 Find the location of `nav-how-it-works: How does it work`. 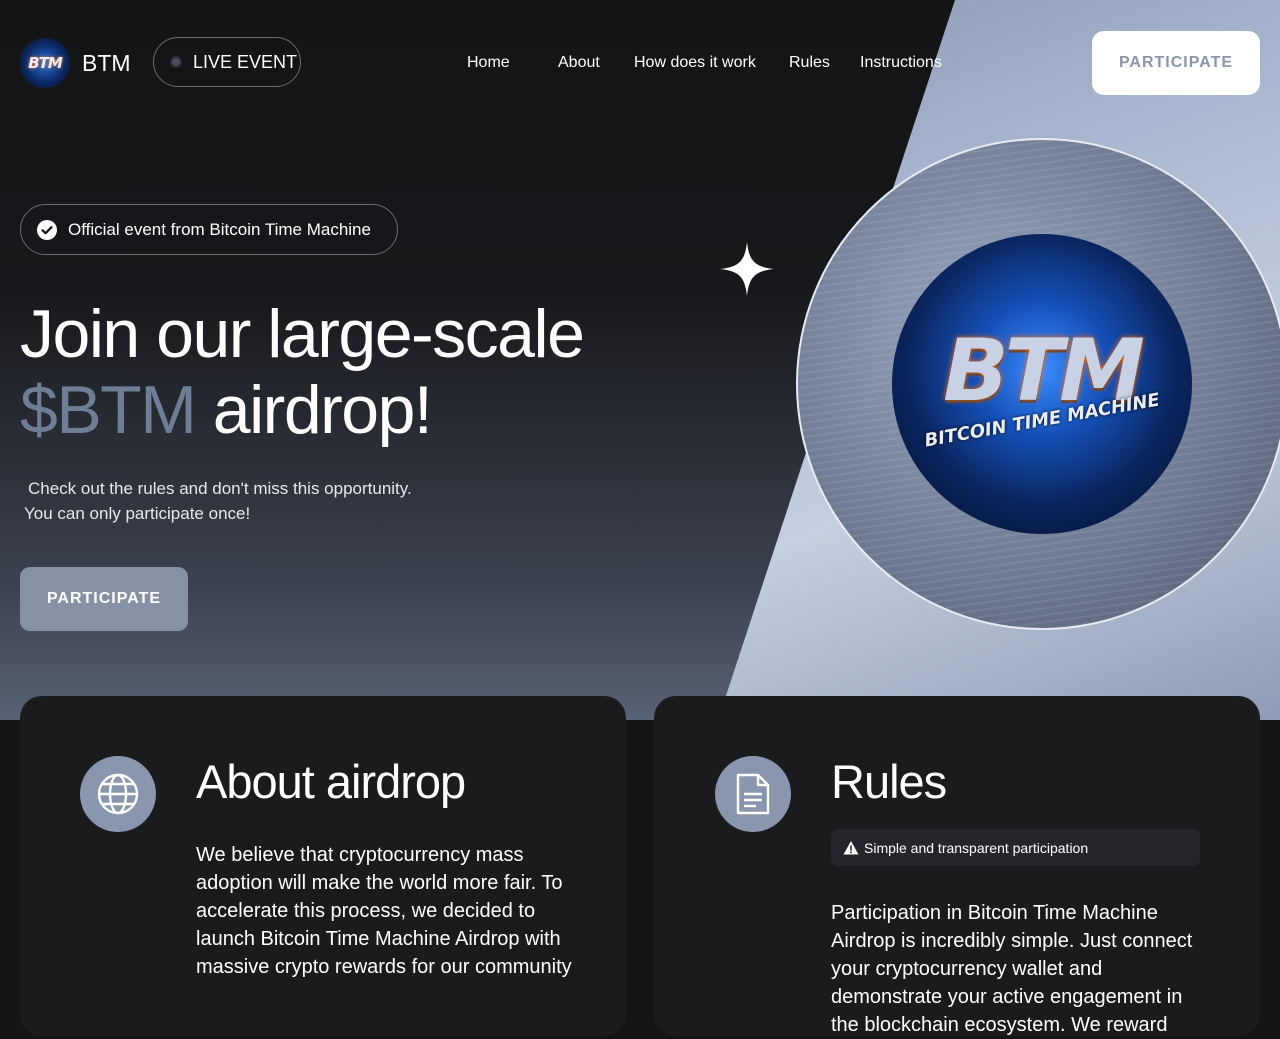

nav-how-it-works: How does it work is located at coordinates (695, 63).